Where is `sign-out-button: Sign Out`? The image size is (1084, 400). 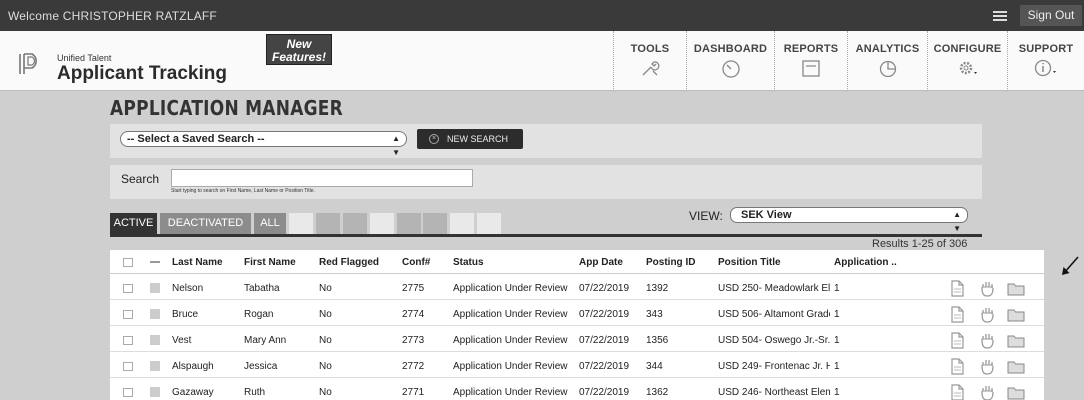
sign-out-button: Sign Out is located at coordinates (1051, 15).